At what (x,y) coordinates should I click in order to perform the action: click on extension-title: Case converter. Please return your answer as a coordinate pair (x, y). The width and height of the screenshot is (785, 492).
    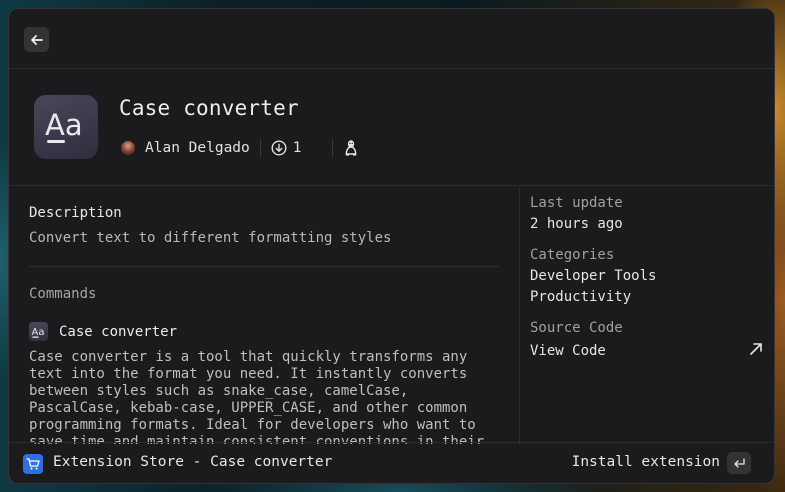
    Looking at the image, I should click on (209, 108).